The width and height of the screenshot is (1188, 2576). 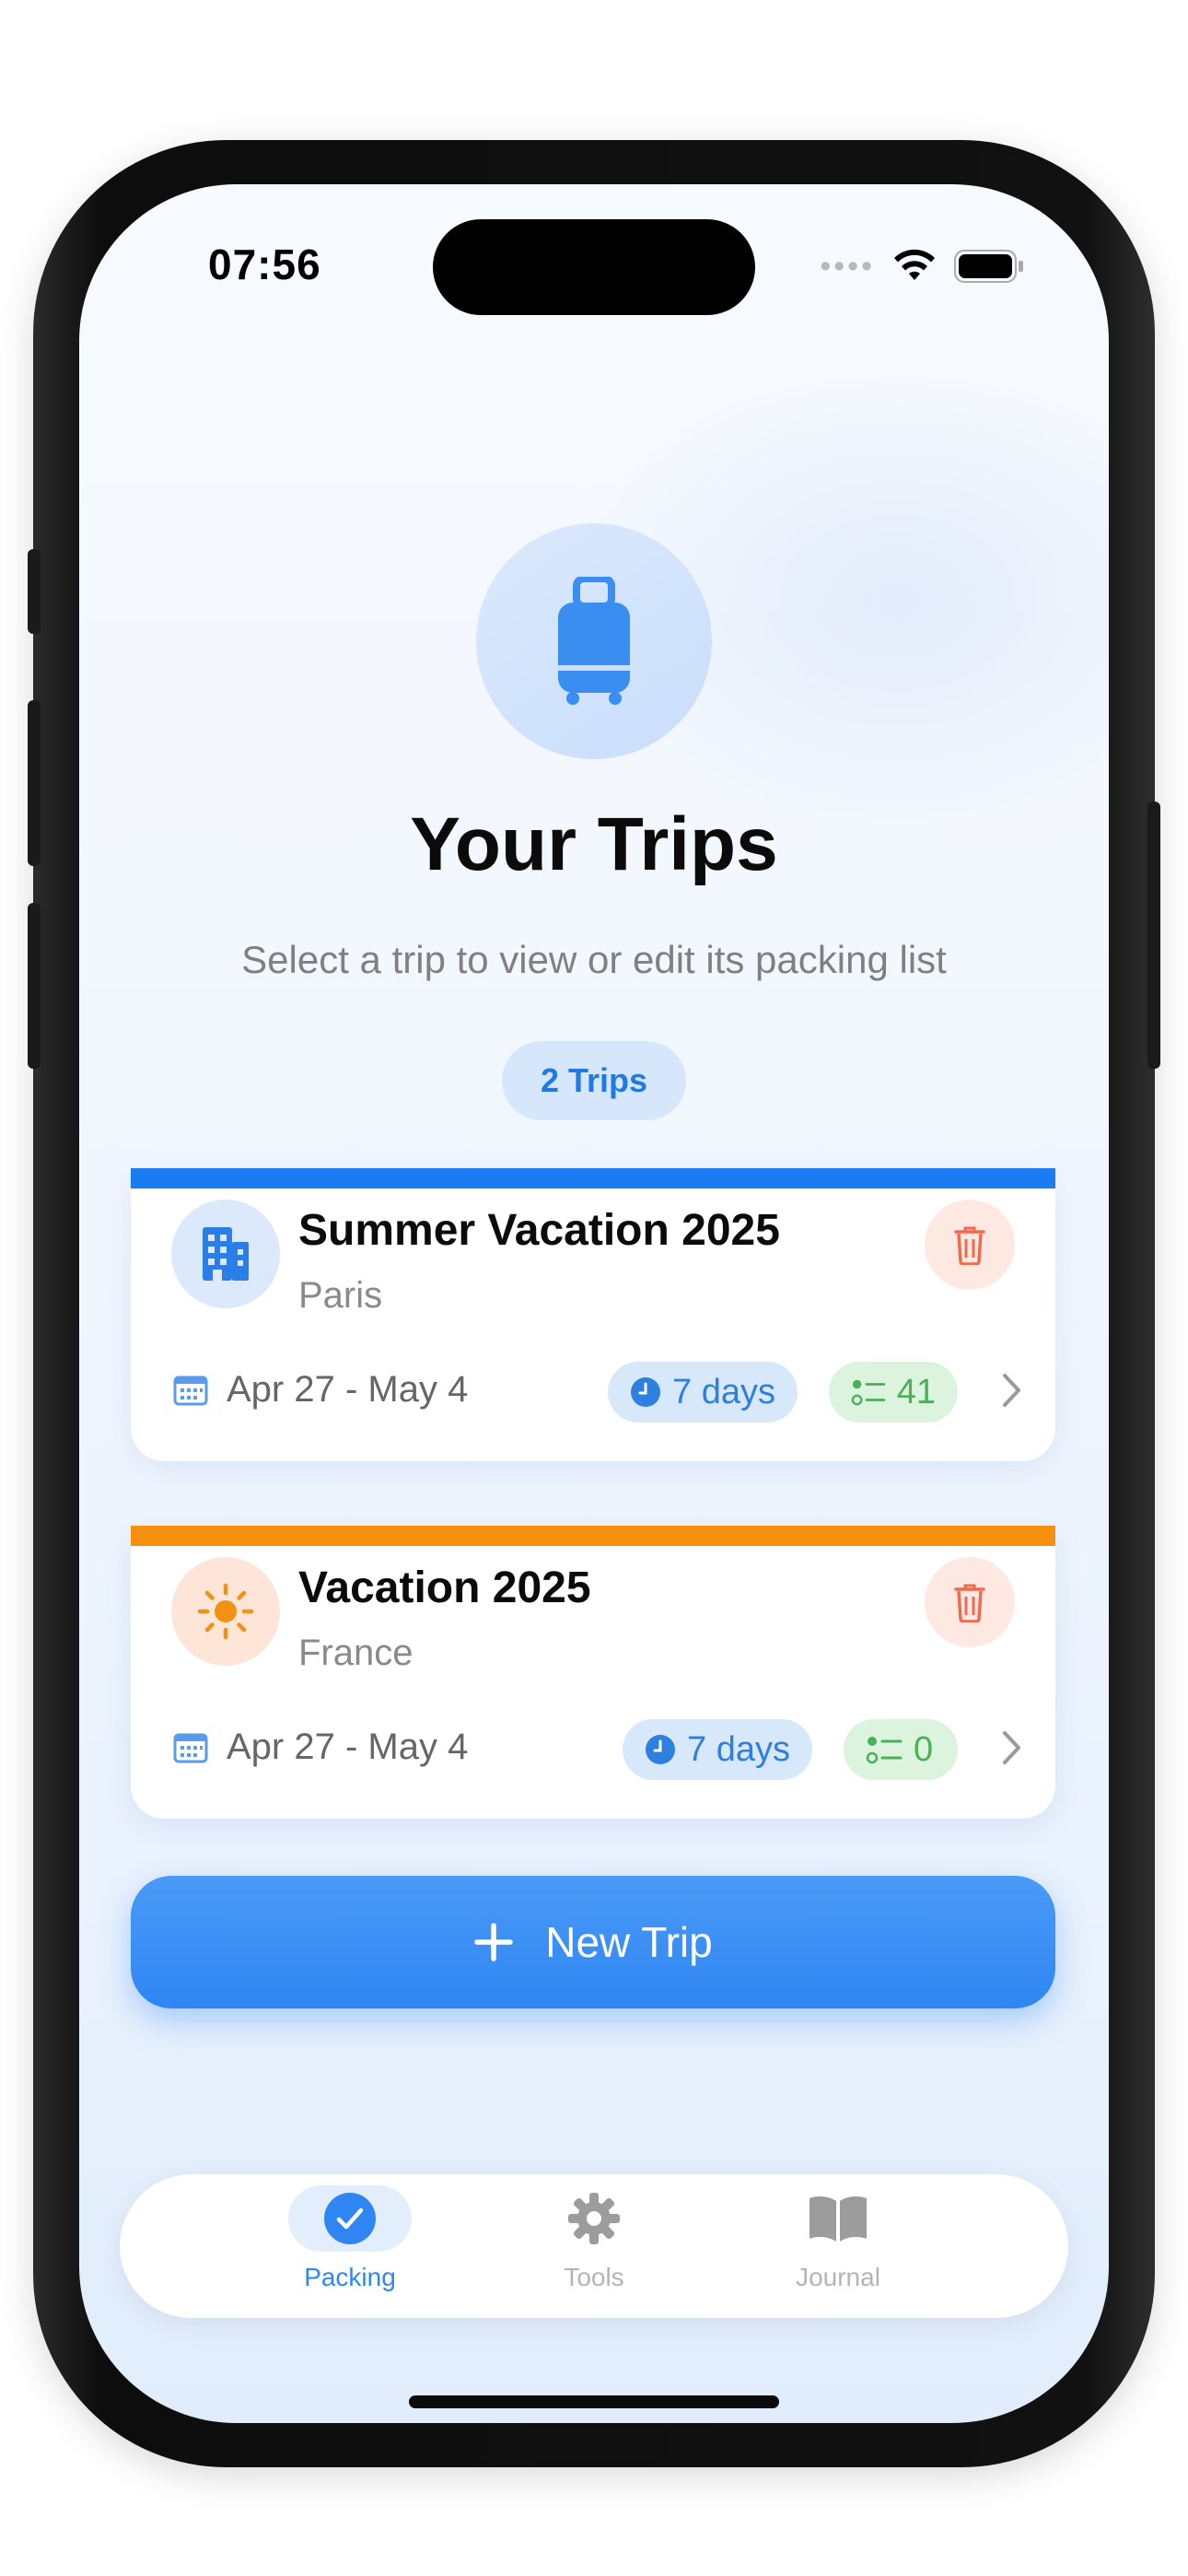 I want to click on tab-packing: Packing, so click(x=350, y=2245).